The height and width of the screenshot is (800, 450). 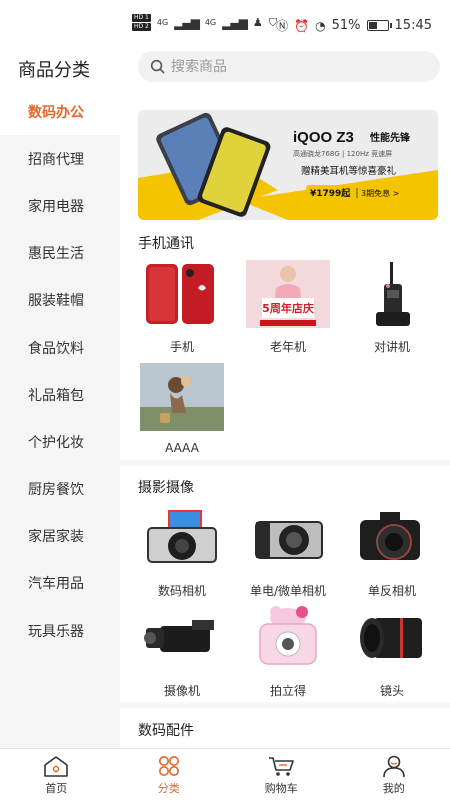 What do you see at coordinates (181, 347) in the screenshot?
I see `category-item-label: 手机` at bounding box center [181, 347].